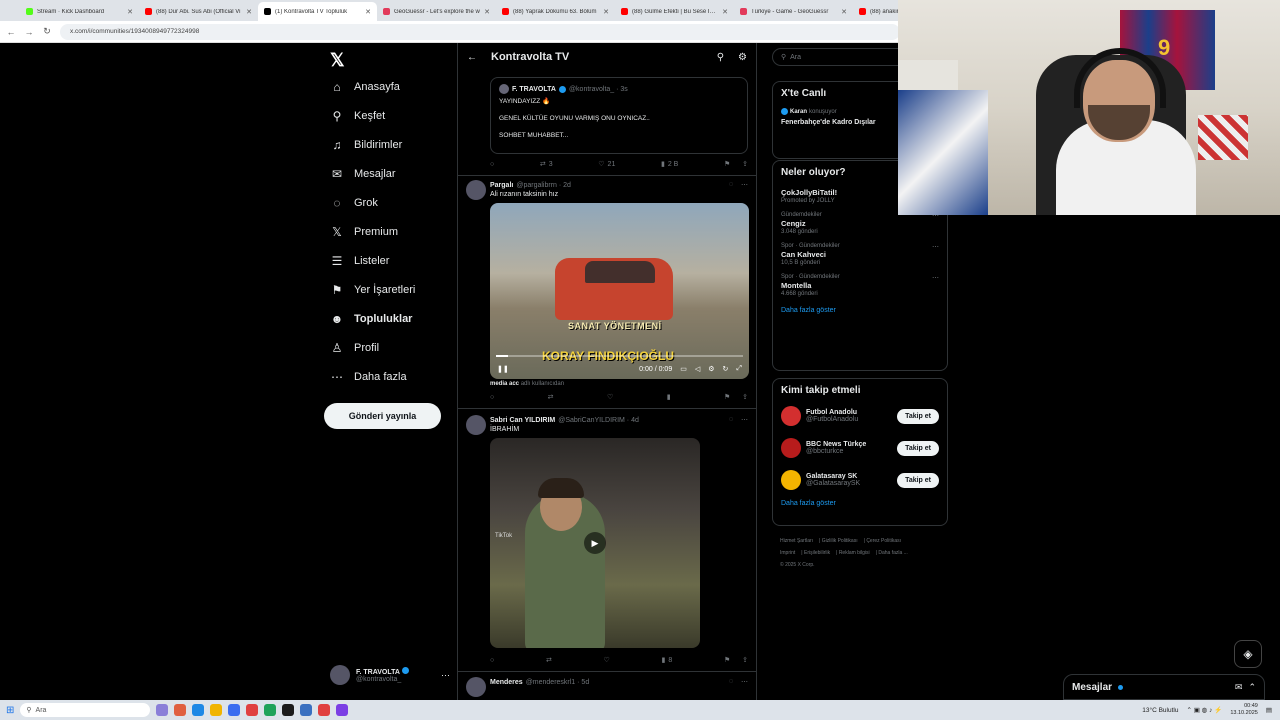 The image size is (1280, 720). What do you see at coordinates (595, 543) in the screenshot?
I see `play-icon: ▶` at bounding box center [595, 543].